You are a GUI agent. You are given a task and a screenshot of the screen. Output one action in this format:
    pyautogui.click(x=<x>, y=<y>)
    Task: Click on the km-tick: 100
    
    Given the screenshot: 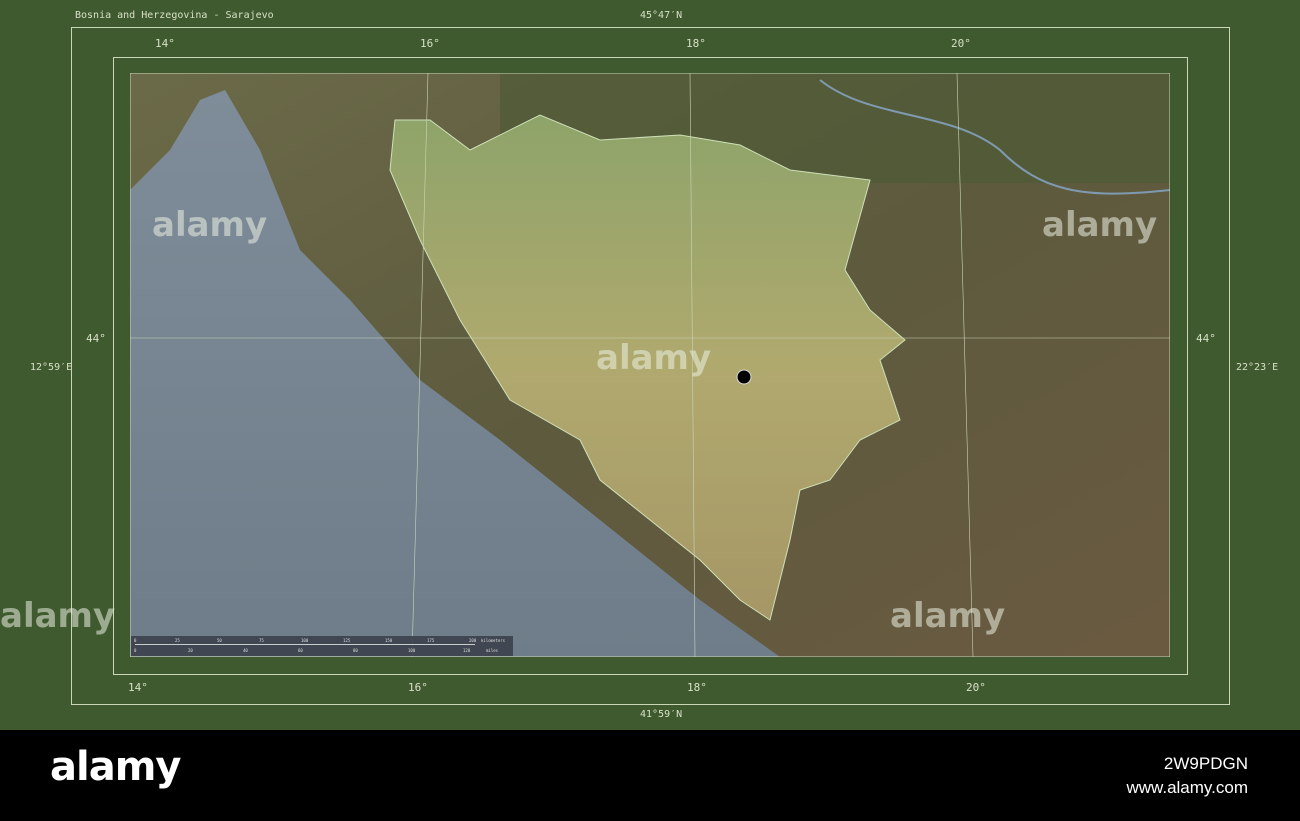 What is the action you would take?
    pyautogui.click(x=305, y=640)
    